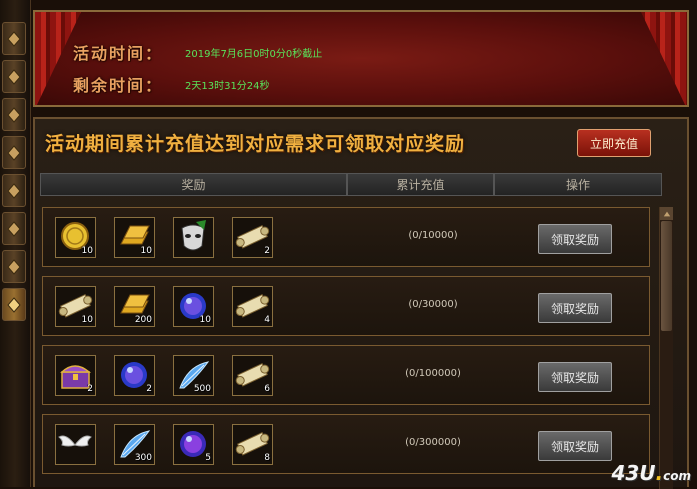 Image resolution: width=697 pixels, height=489 pixels. Describe the element at coordinates (252, 444) in the screenshot. I see `reward-item-slot: 8` at that location.